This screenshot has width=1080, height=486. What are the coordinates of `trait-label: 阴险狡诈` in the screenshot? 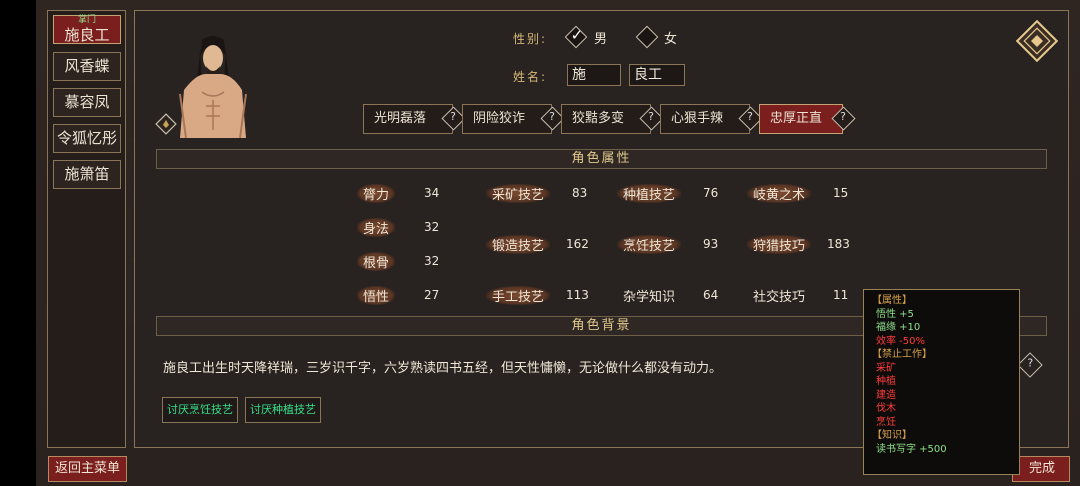 It's located at (499, 118).